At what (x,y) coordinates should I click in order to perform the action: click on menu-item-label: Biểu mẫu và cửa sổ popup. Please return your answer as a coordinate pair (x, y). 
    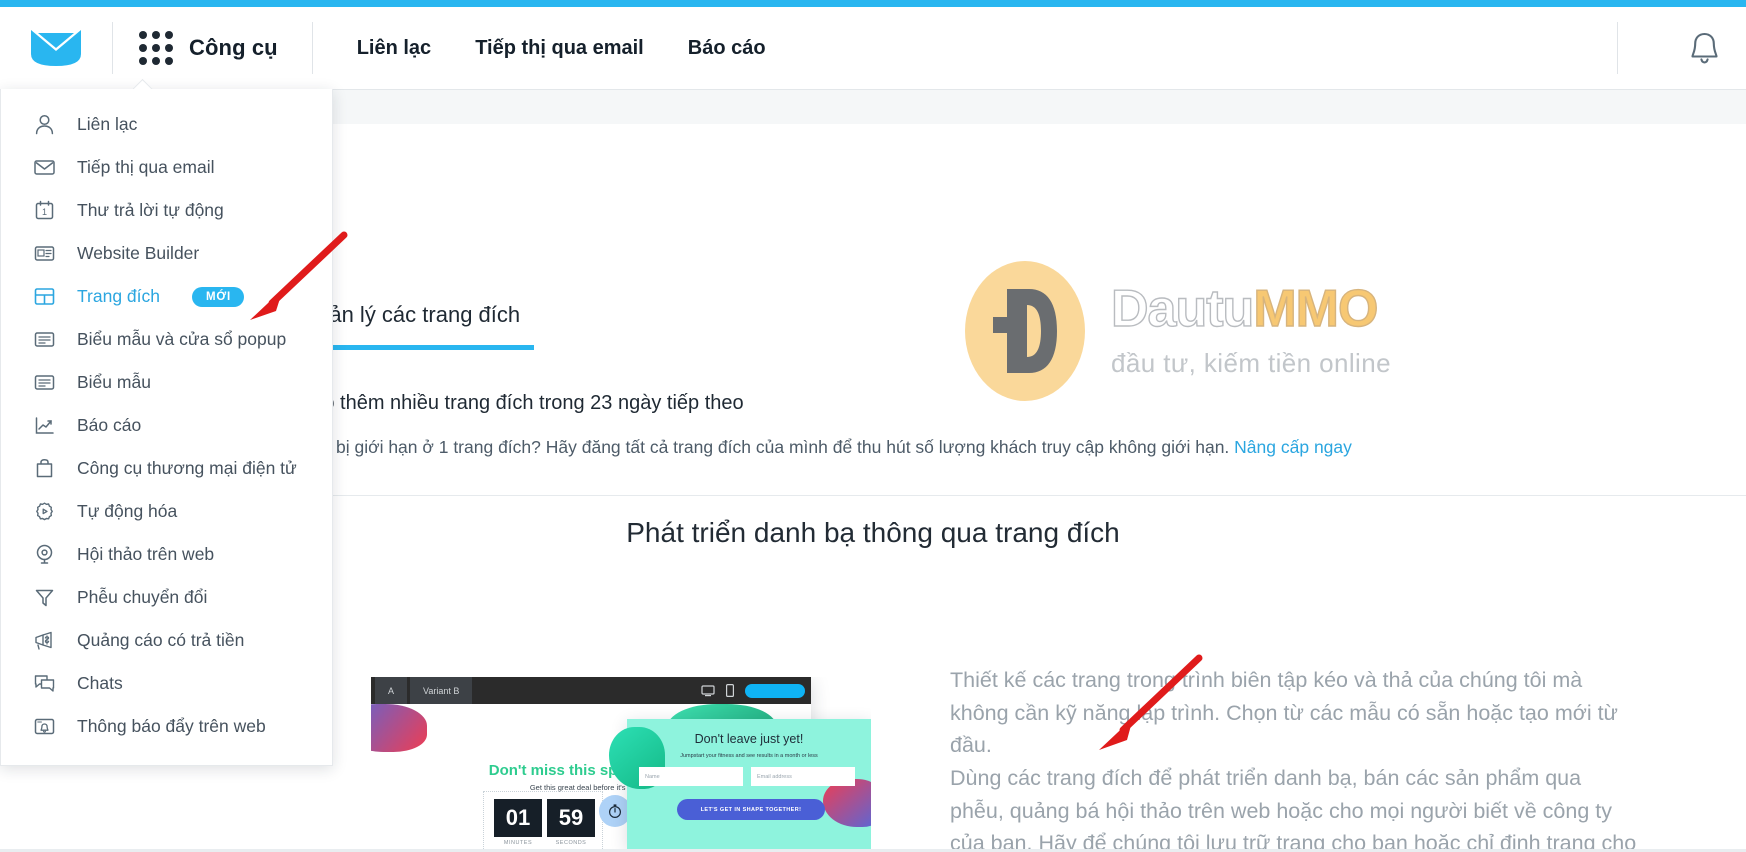
    Looking at the image, I should click on (182, 339).